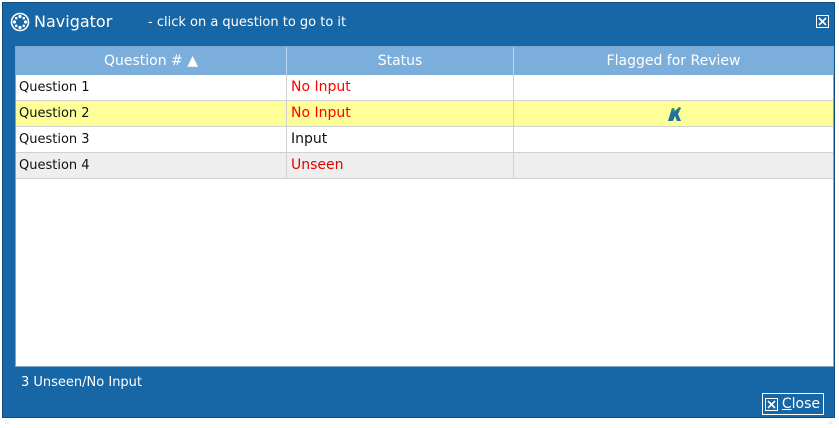 Image resolution: width=839 pixels, height=428 pixels. I want to click on window-subtitle: - click on a question to go to it, so click(247, 22).